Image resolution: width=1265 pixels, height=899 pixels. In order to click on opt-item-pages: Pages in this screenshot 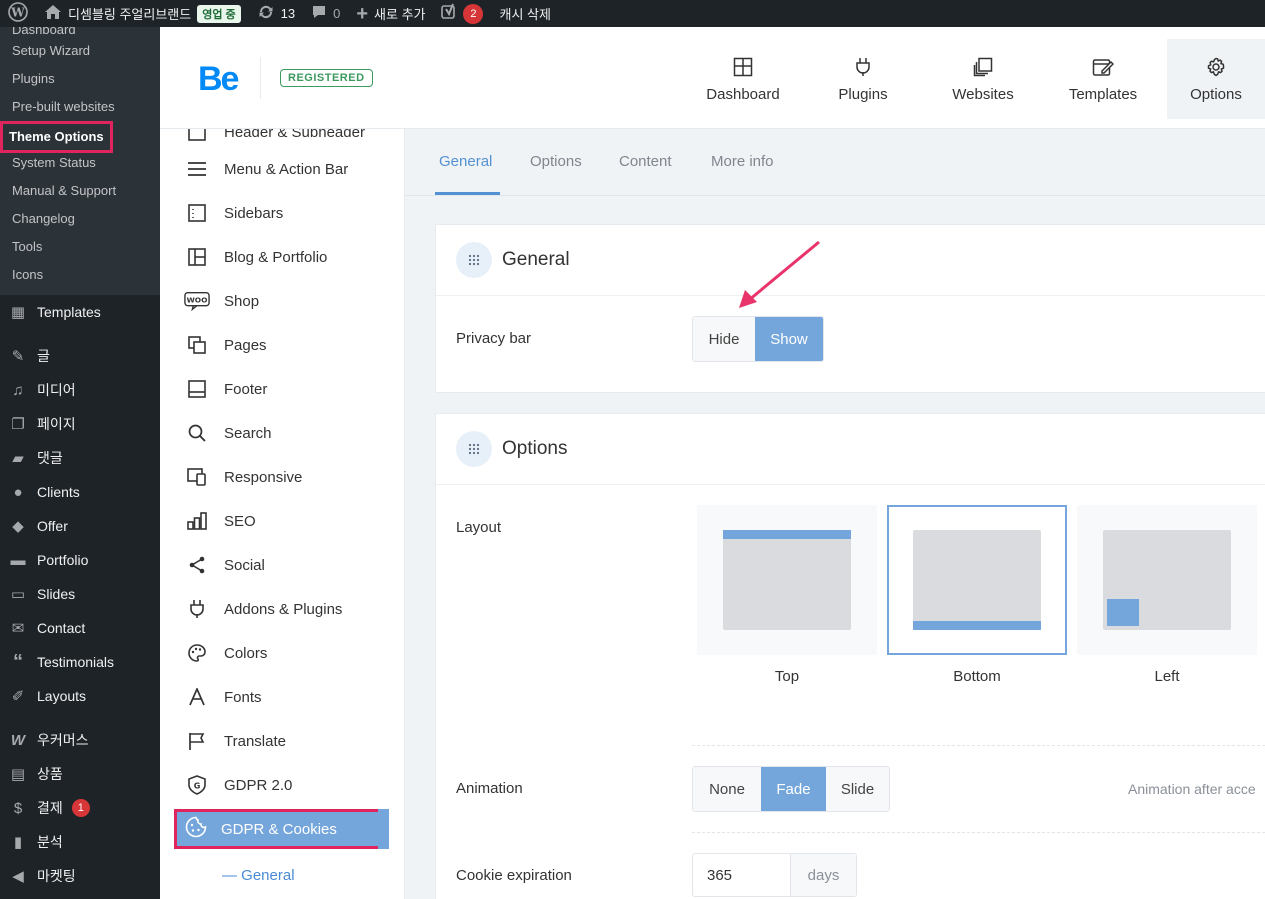, I will do `click(225, 345)`.